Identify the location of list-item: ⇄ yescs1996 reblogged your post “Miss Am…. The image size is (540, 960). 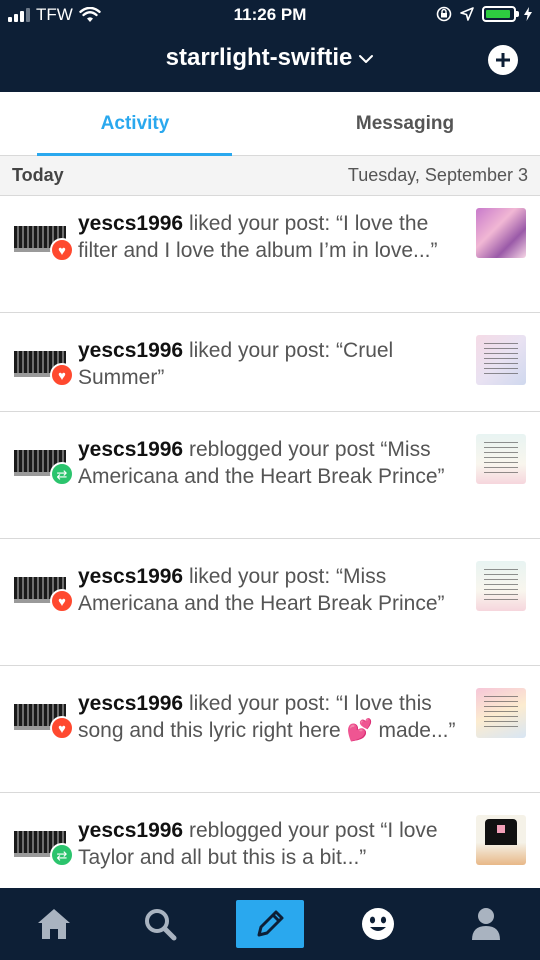
(270, 475).